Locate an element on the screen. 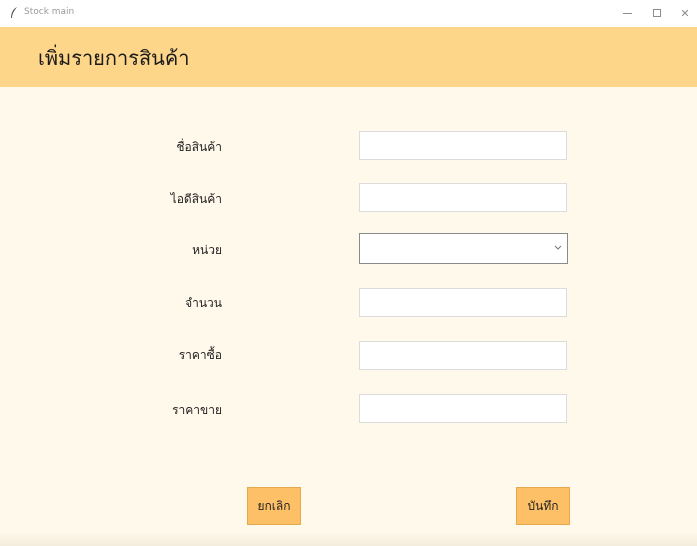 The width and height of the screenshot is (697, 546). close-button: ✕ is located at coordinates (685, 13).